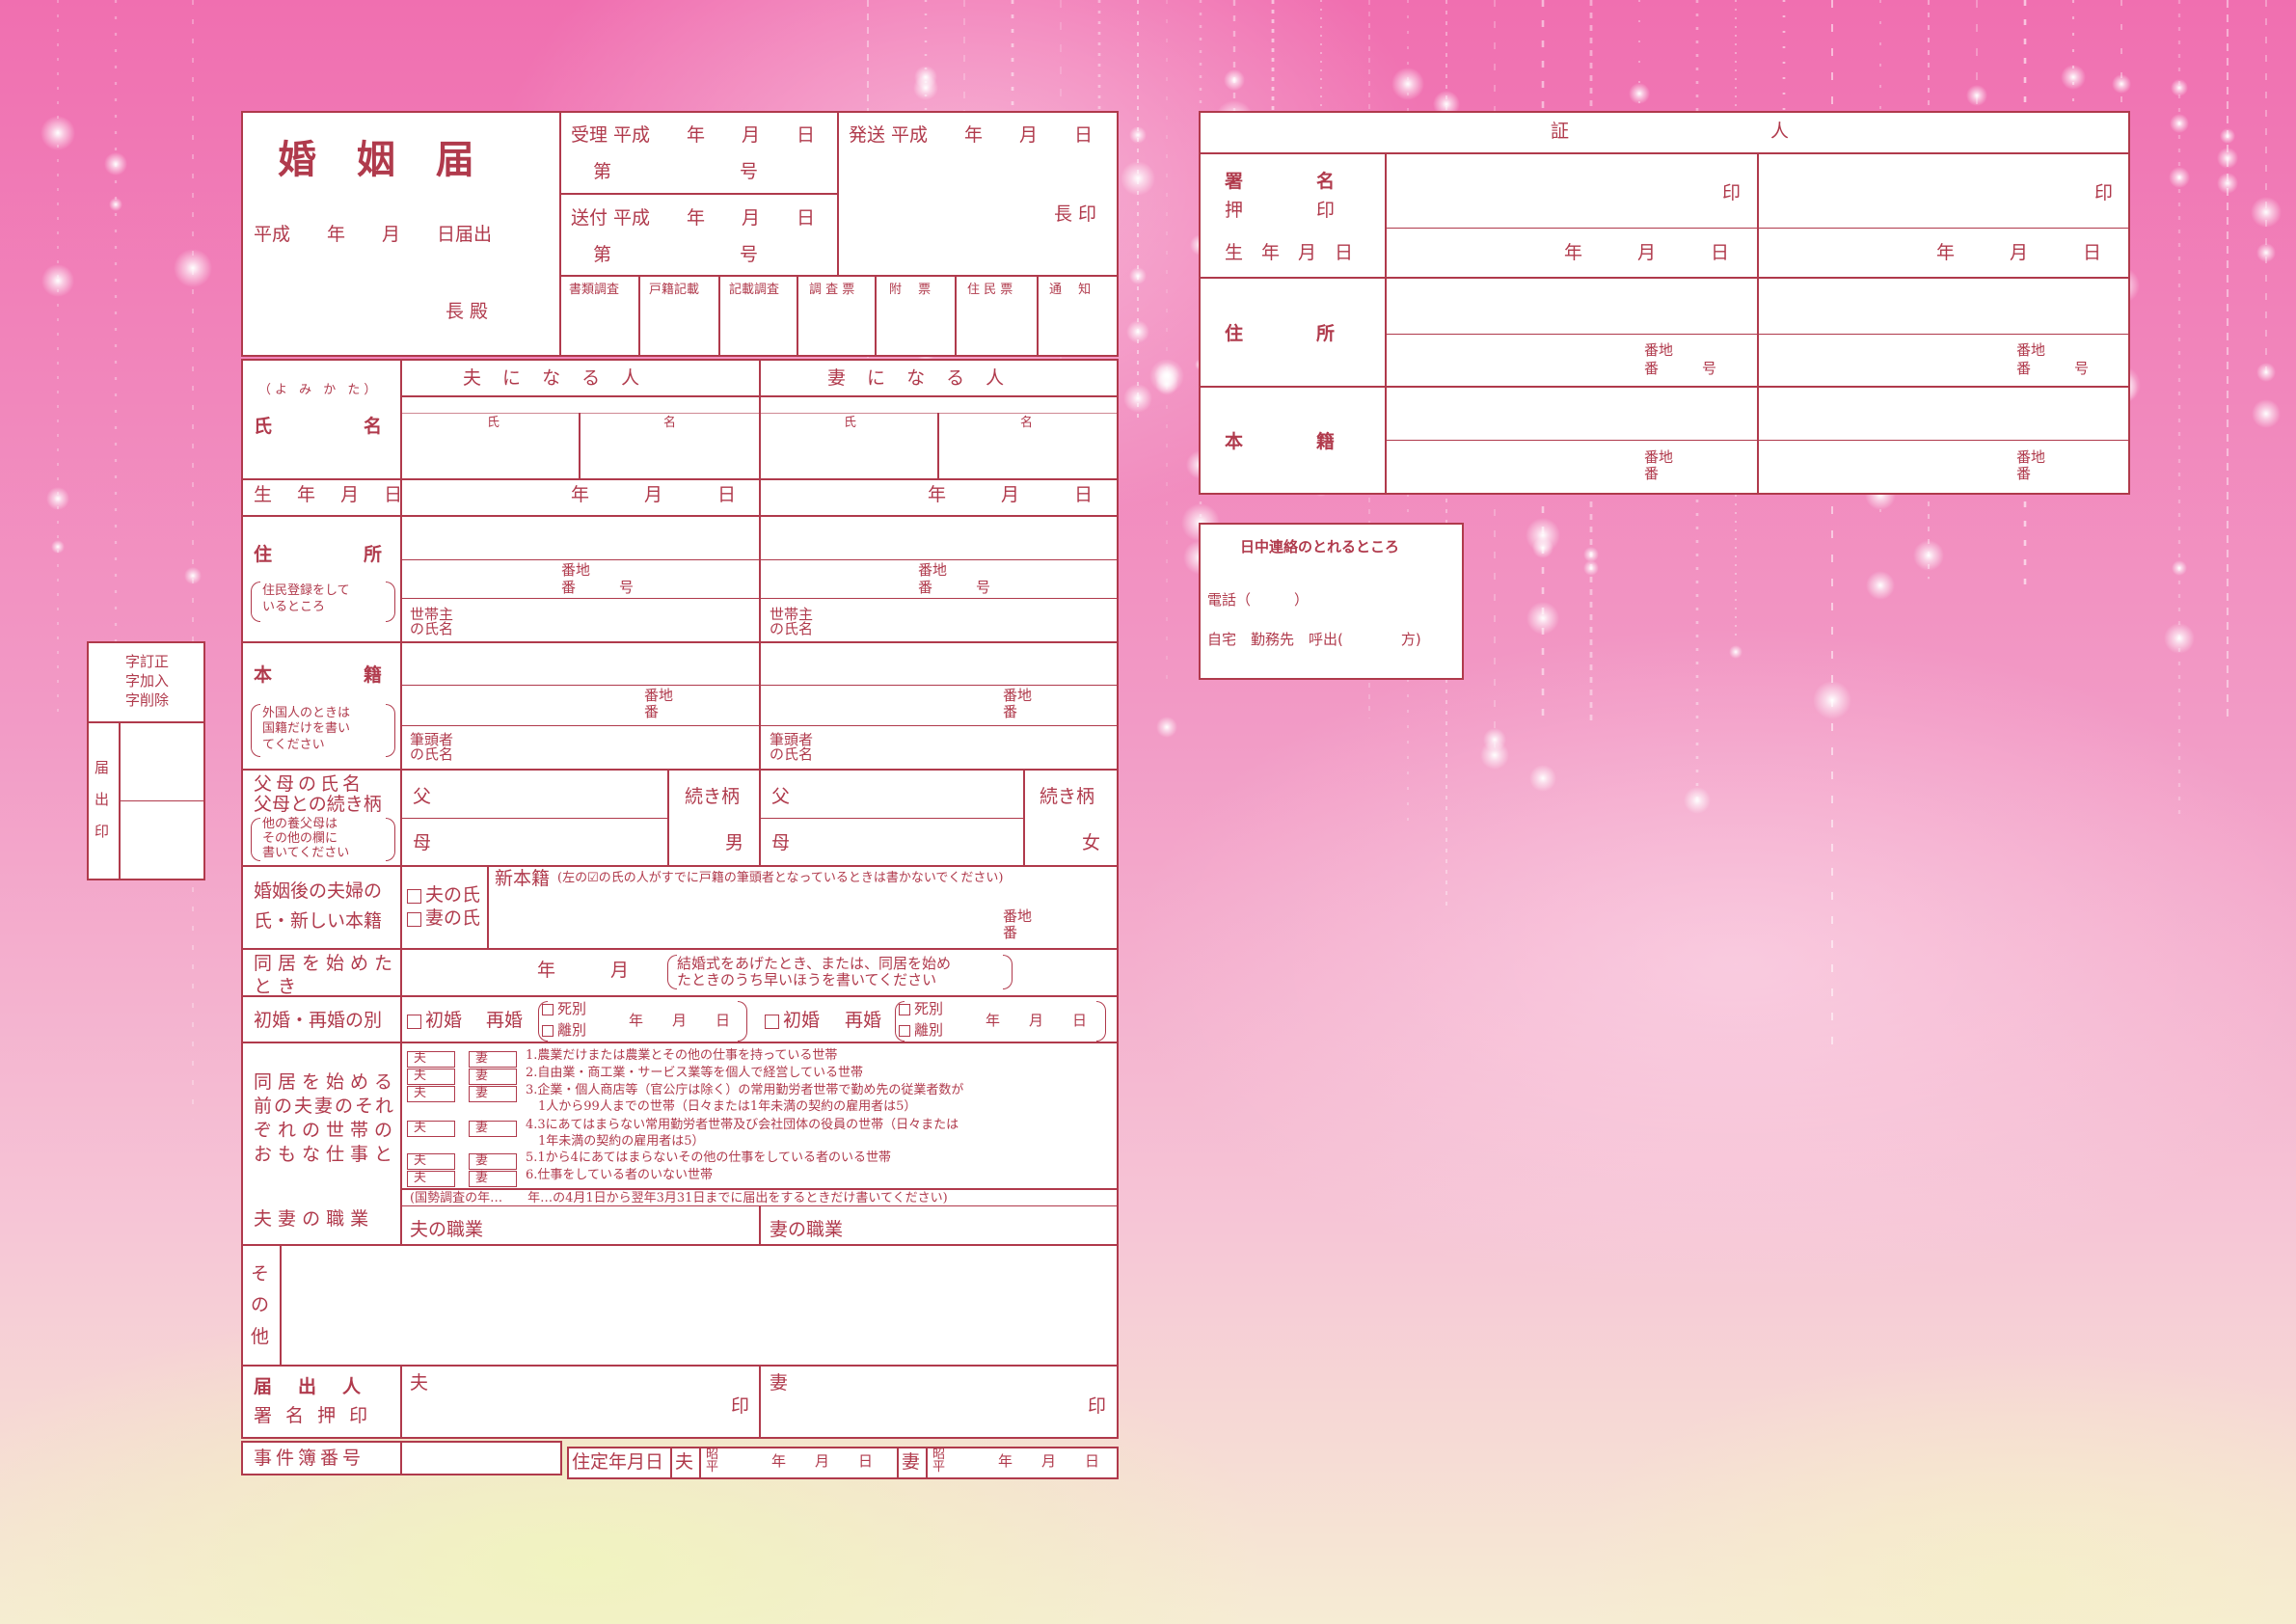 This screenshot has width=2296, height=1624. I want to click on new-surname-label-1: 婚姻後の夫婦の, so click(318, 891).